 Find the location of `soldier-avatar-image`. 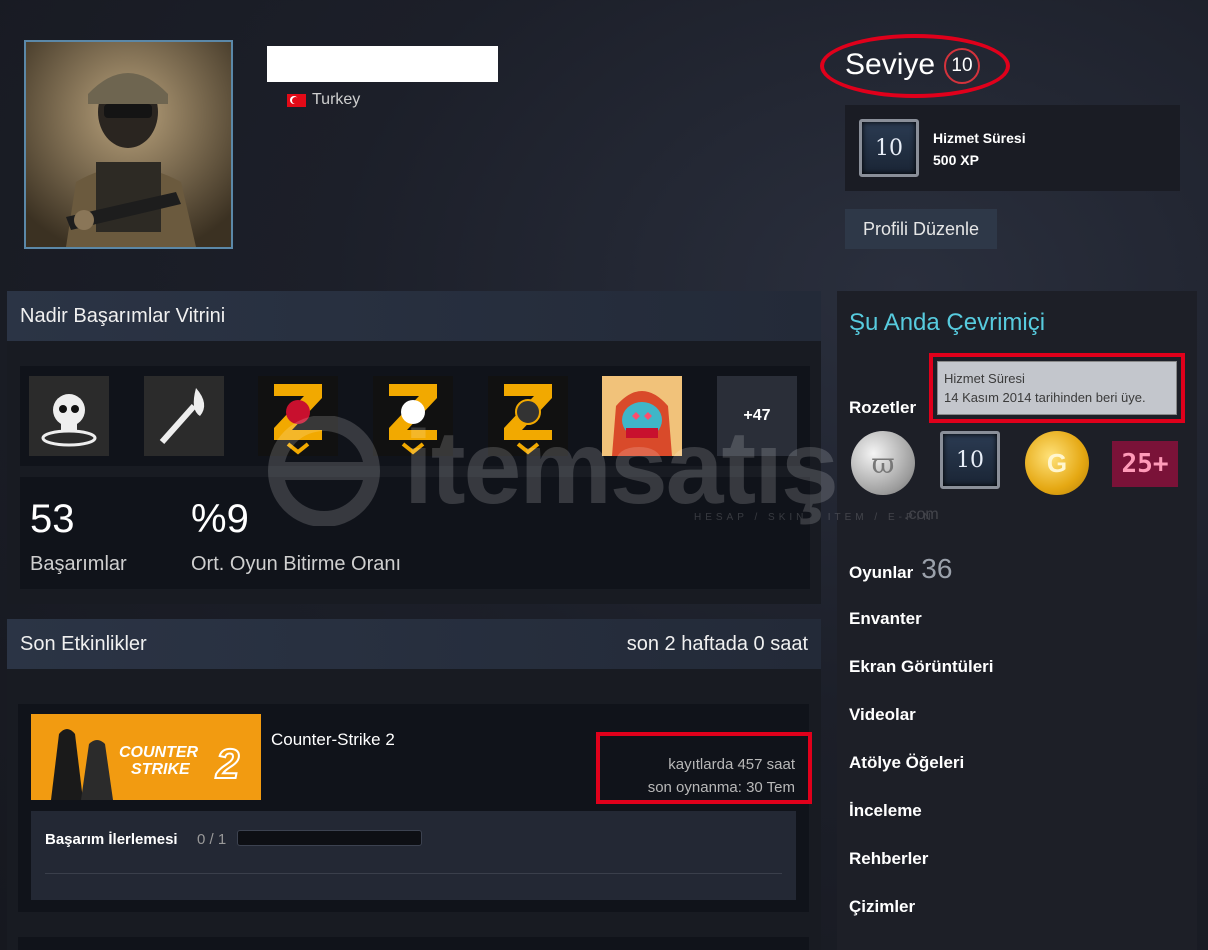

soldier-avatar-image is located at coordinates (128, 144).